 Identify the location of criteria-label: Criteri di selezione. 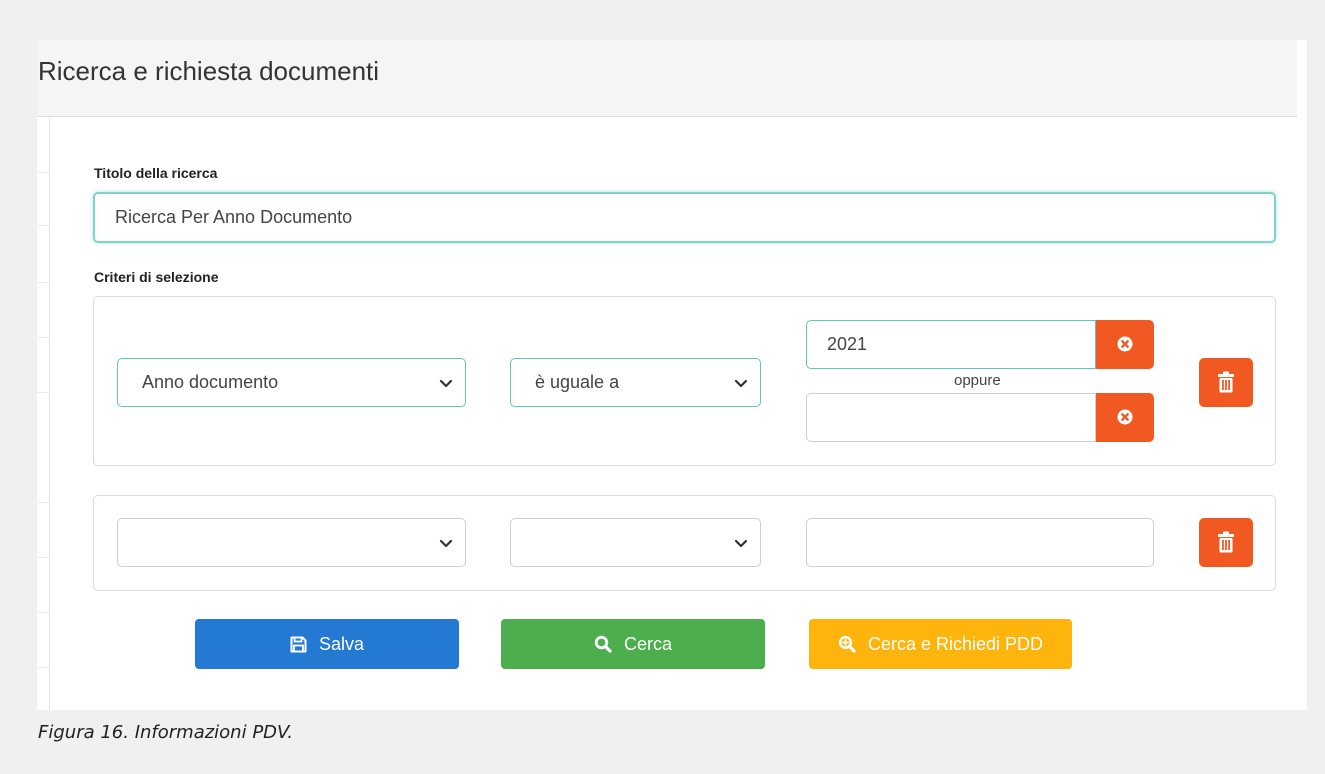
(156, 277).